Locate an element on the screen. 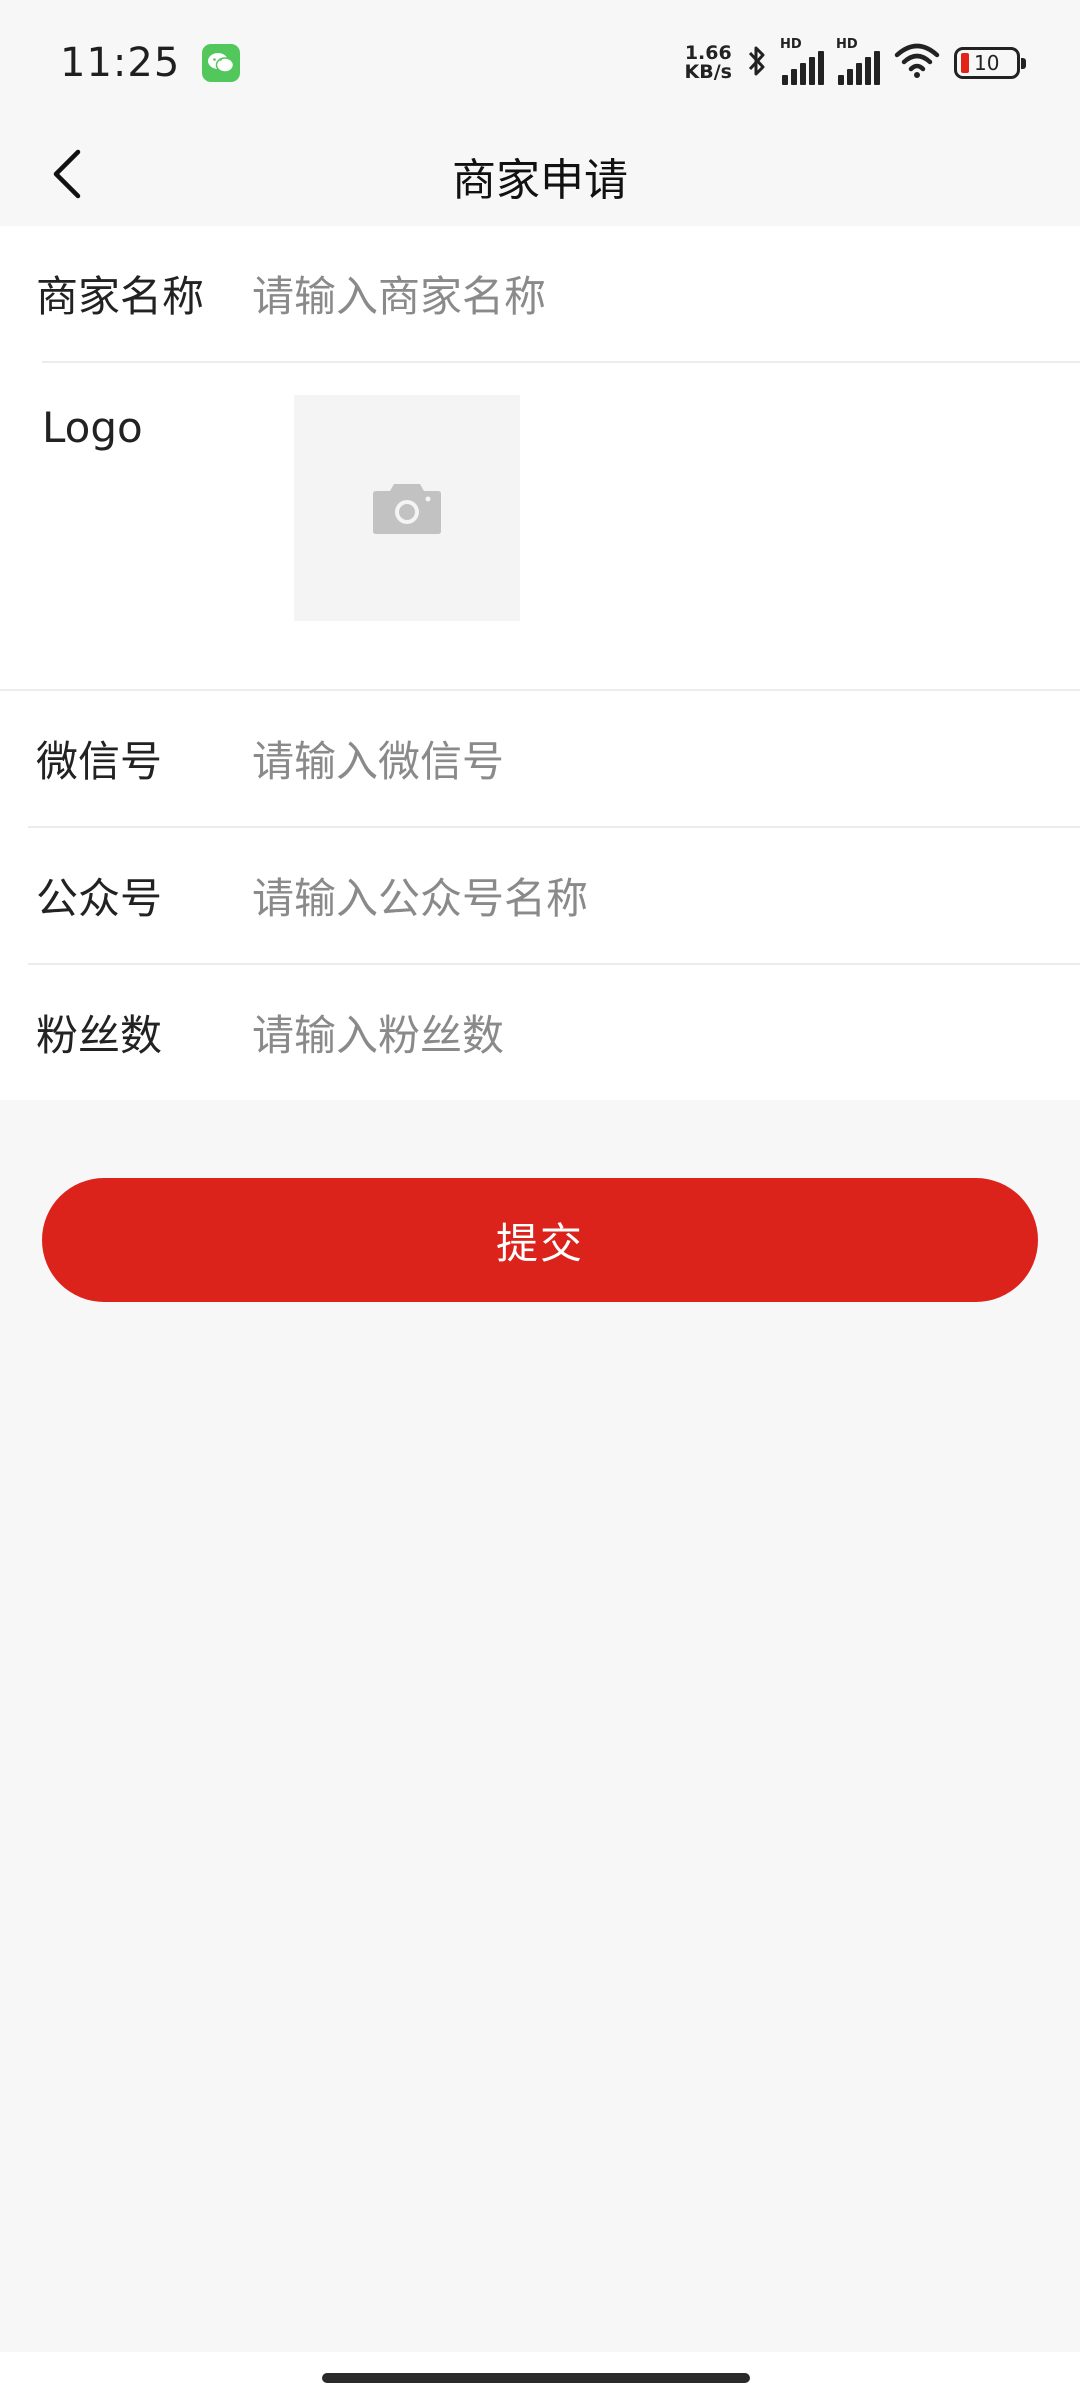  battery-level: 10 is located at coordinates (987, 63).